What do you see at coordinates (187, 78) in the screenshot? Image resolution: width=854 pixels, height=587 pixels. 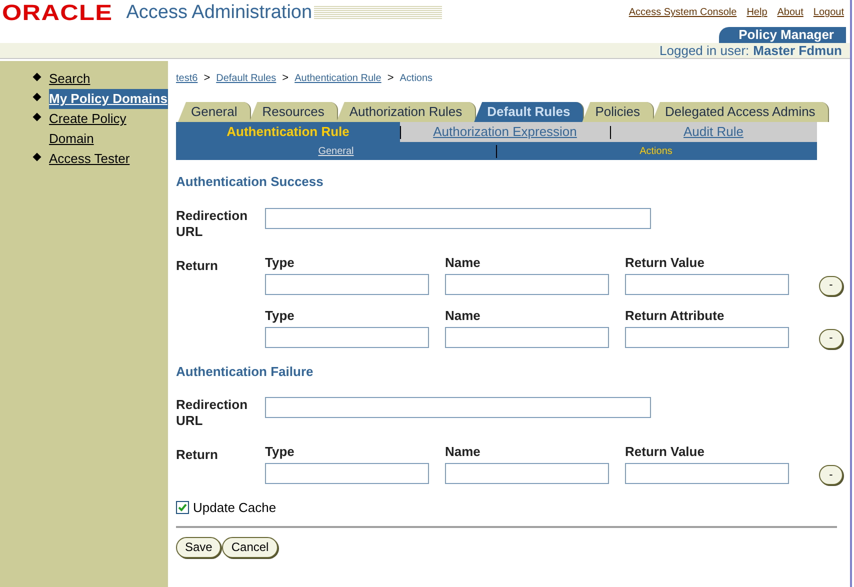 I see `breadcrumb-link: test6` at bounding box center [187, 78].